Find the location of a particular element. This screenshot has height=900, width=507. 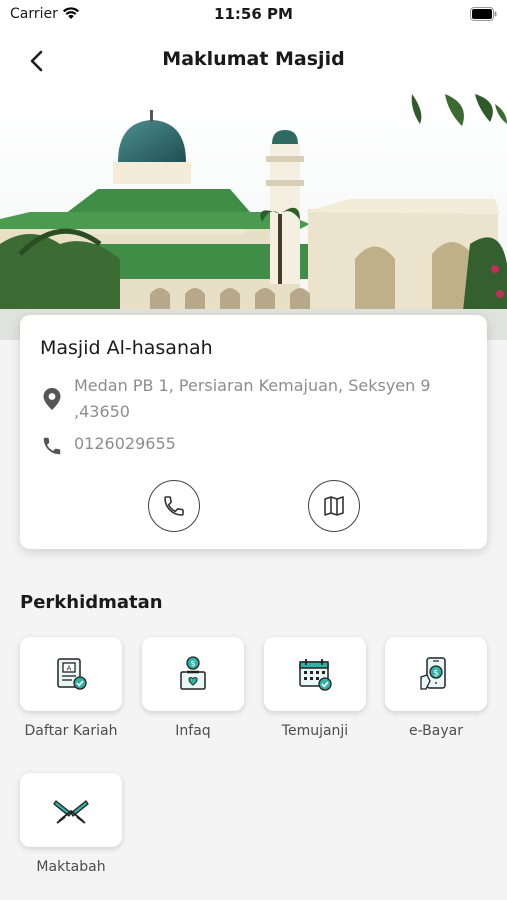

service-label: Daftar Kariah is located at coordinates (71, 731).